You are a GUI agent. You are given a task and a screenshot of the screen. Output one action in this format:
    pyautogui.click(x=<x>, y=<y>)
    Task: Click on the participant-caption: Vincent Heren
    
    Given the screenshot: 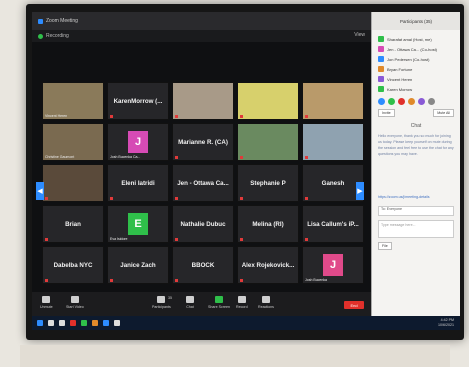 What is the action you would take?
    pyautogui.click(x=56, y=116)
    